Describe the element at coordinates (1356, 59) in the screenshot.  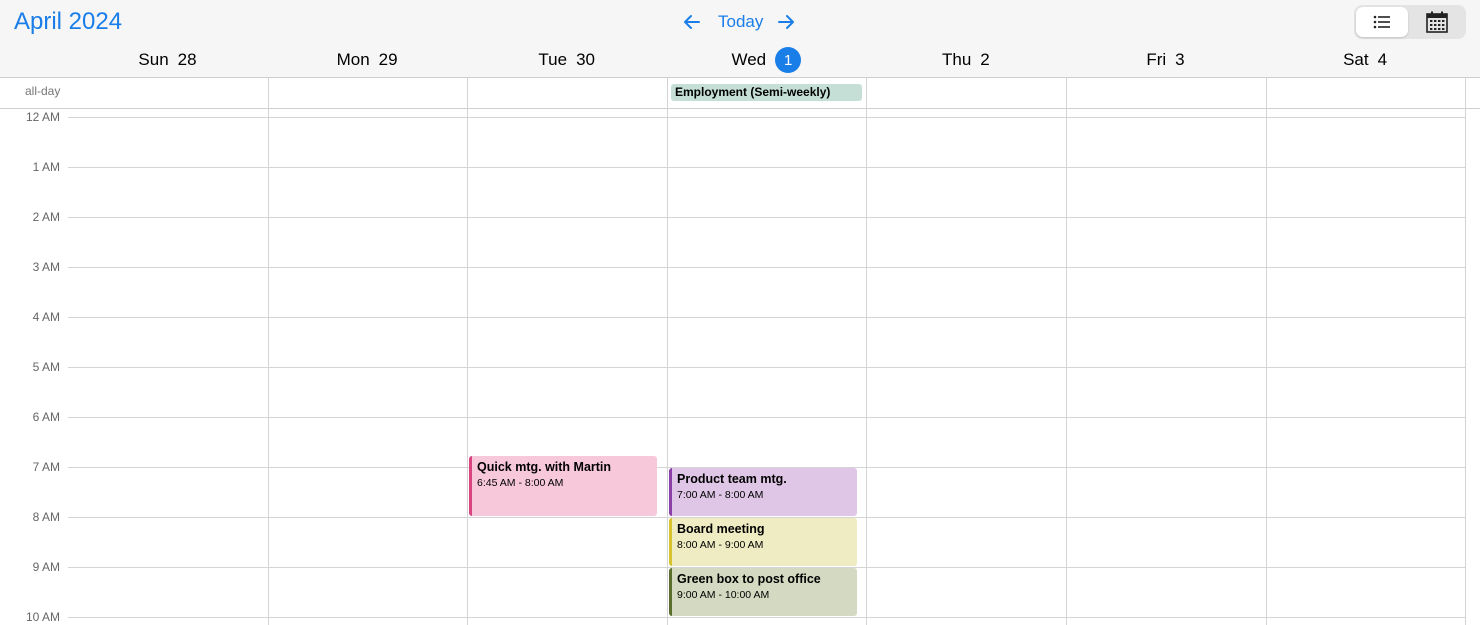
I see `day-name: Sat` at that location.